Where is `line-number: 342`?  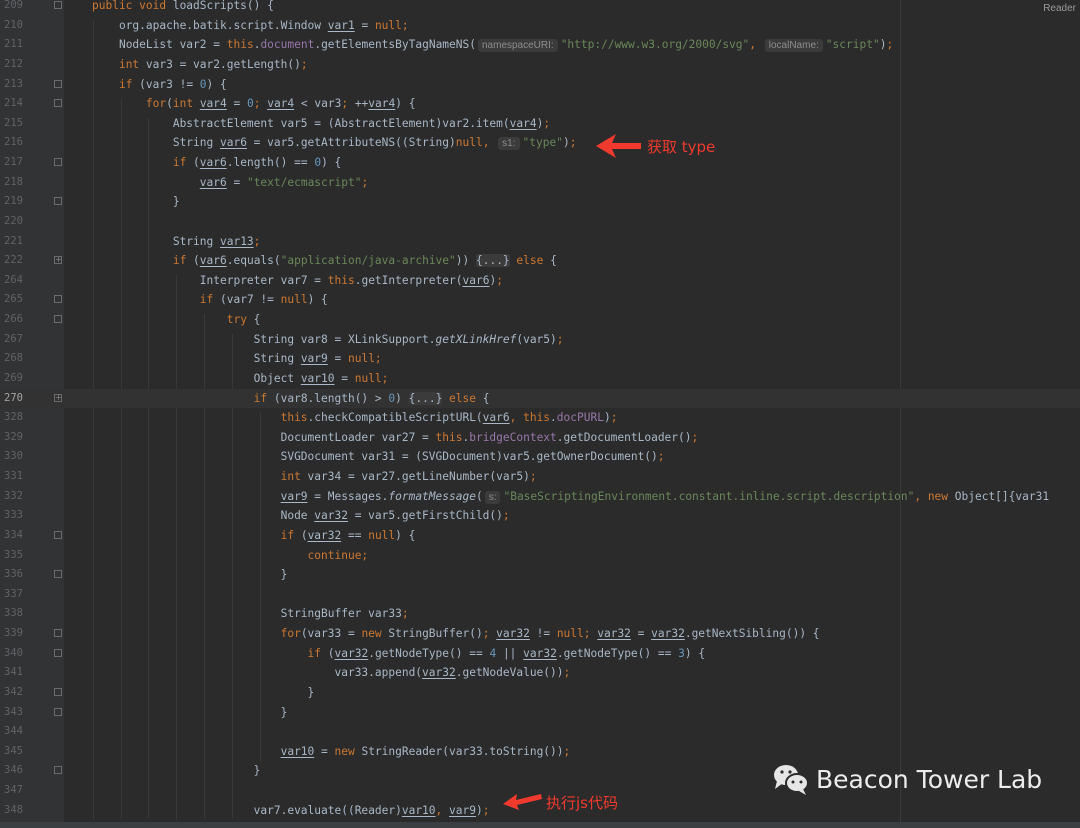 line-number: 342 is located at coordinates (13, 691).